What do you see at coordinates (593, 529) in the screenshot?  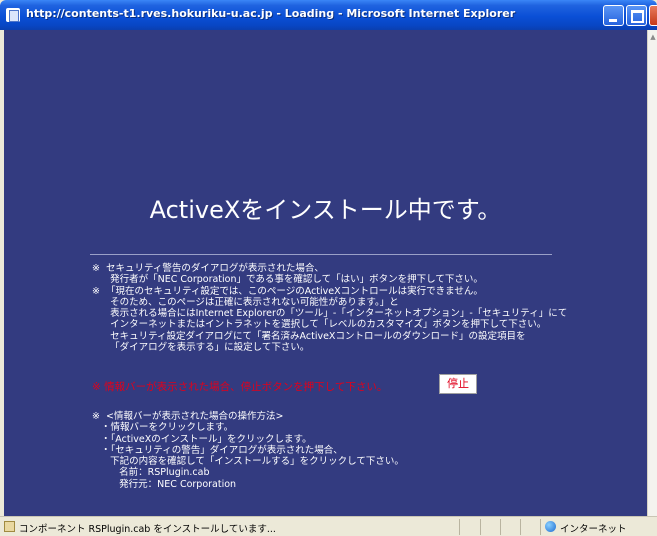 I see `security-zone: インターネット` at bounding box center [593, 529].